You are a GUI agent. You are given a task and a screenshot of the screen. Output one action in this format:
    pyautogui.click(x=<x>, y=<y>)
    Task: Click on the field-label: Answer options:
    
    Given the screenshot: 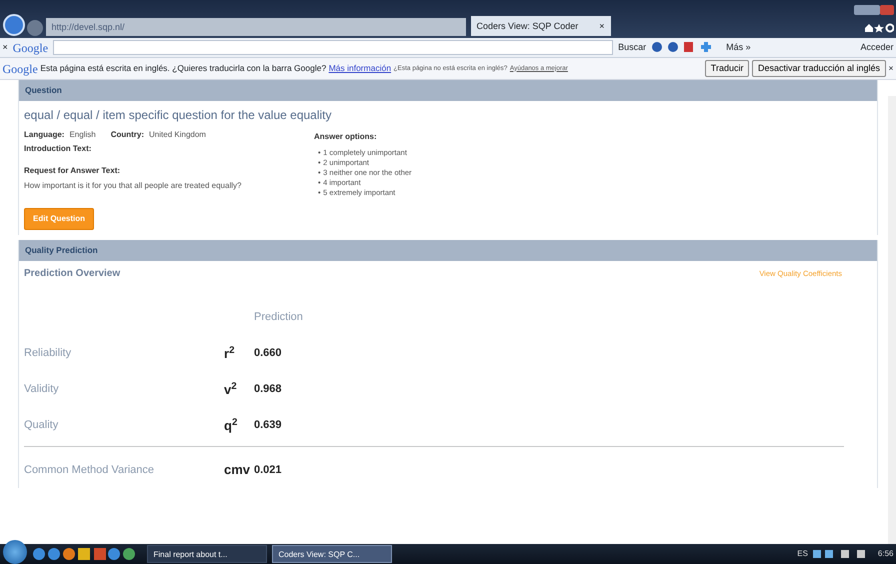 What is the action you would take?
    pyautogui.click(x=346, y=137)
    